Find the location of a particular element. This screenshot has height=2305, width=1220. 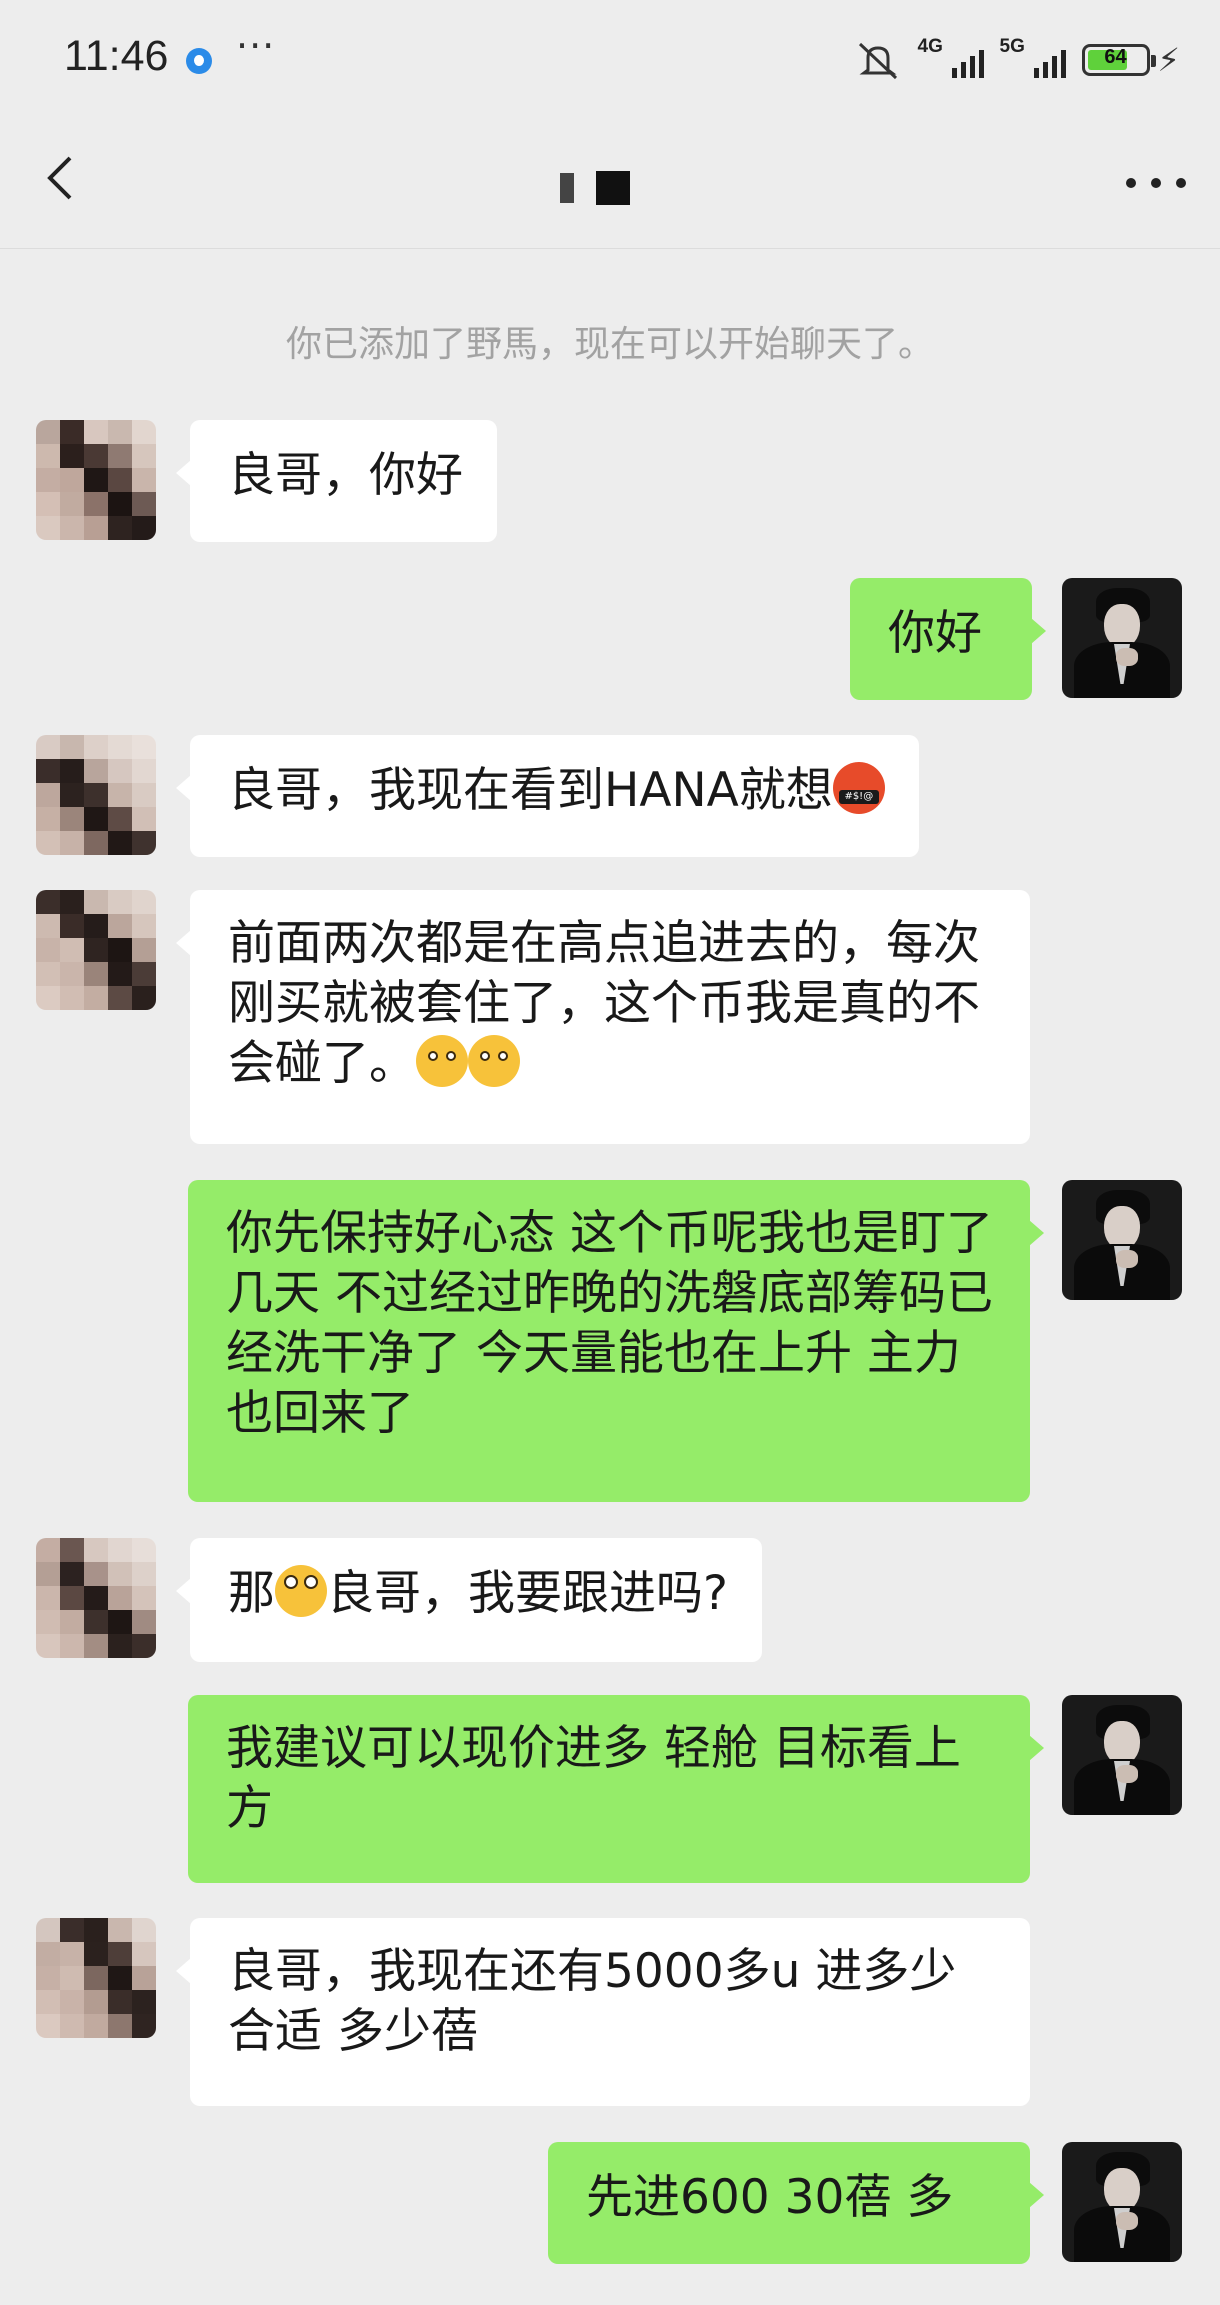

chevron-left-icon is located at coordinates (59, 178).